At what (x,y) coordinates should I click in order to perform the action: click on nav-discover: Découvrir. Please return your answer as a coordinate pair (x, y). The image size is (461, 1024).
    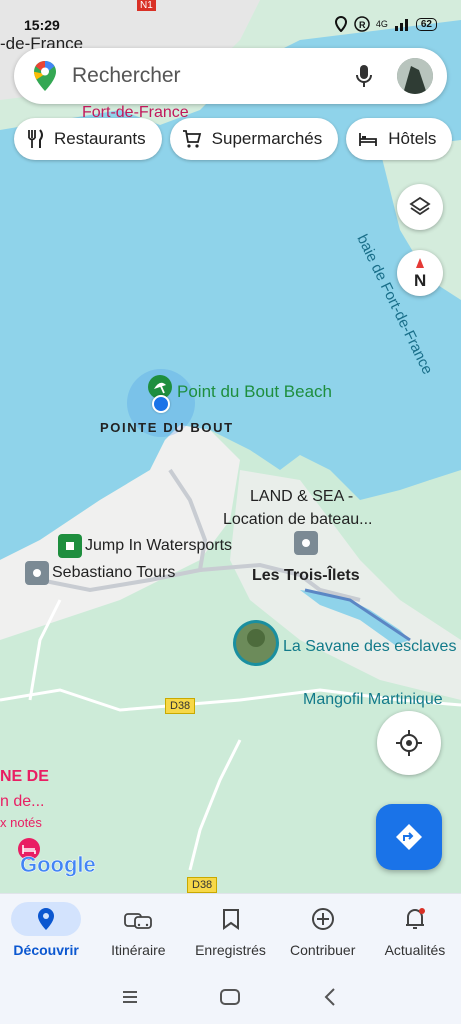
    Looking at the image, I should click on (46, 933).